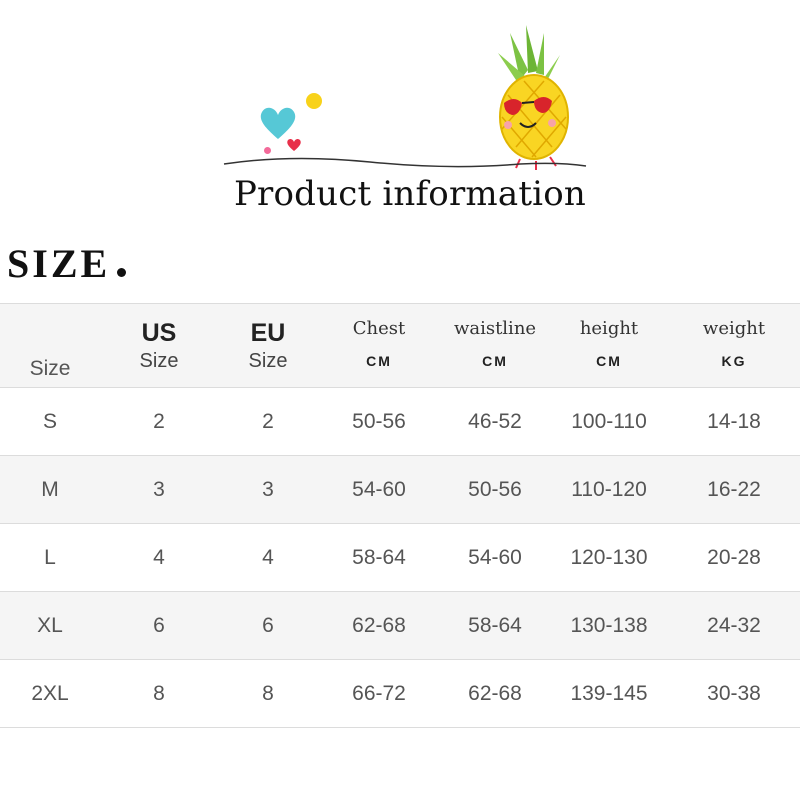  I want to click on table-row: S 2 2 50-56 46-52 100-110 14-18, so click(400, 422).